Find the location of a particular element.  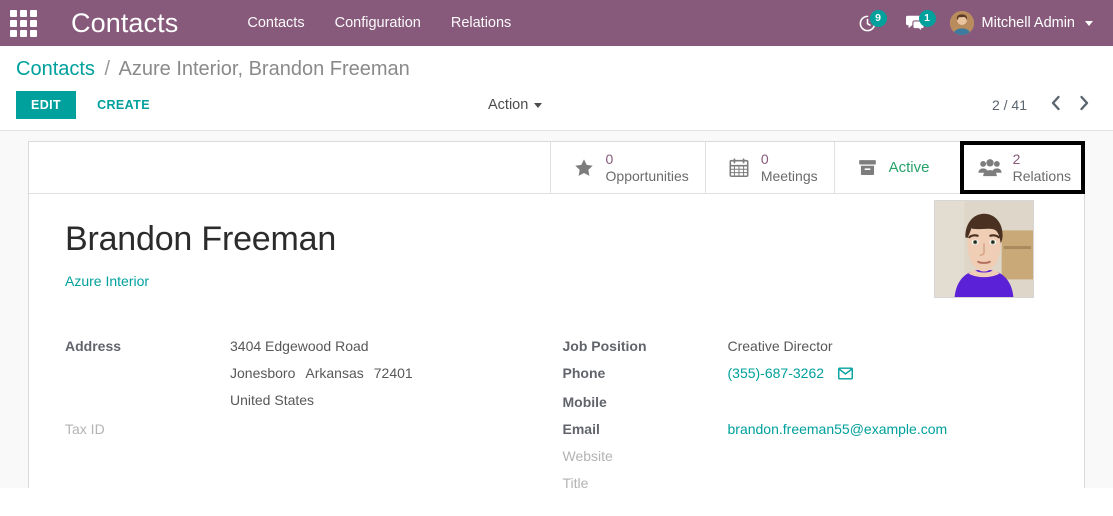

field-label-job-position: Job Position is located at coordinates (604, 346).